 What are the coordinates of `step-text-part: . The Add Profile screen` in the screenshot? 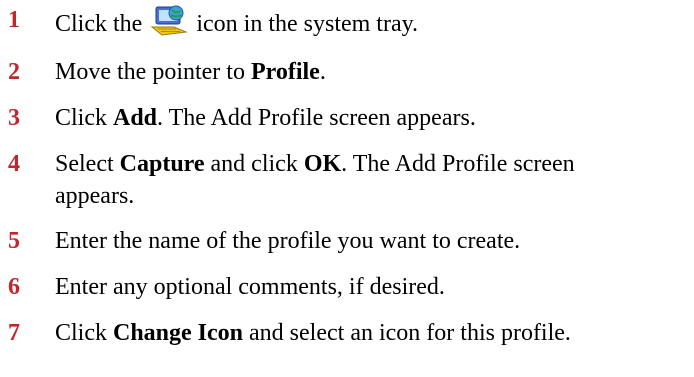 It's located at (458, 164).